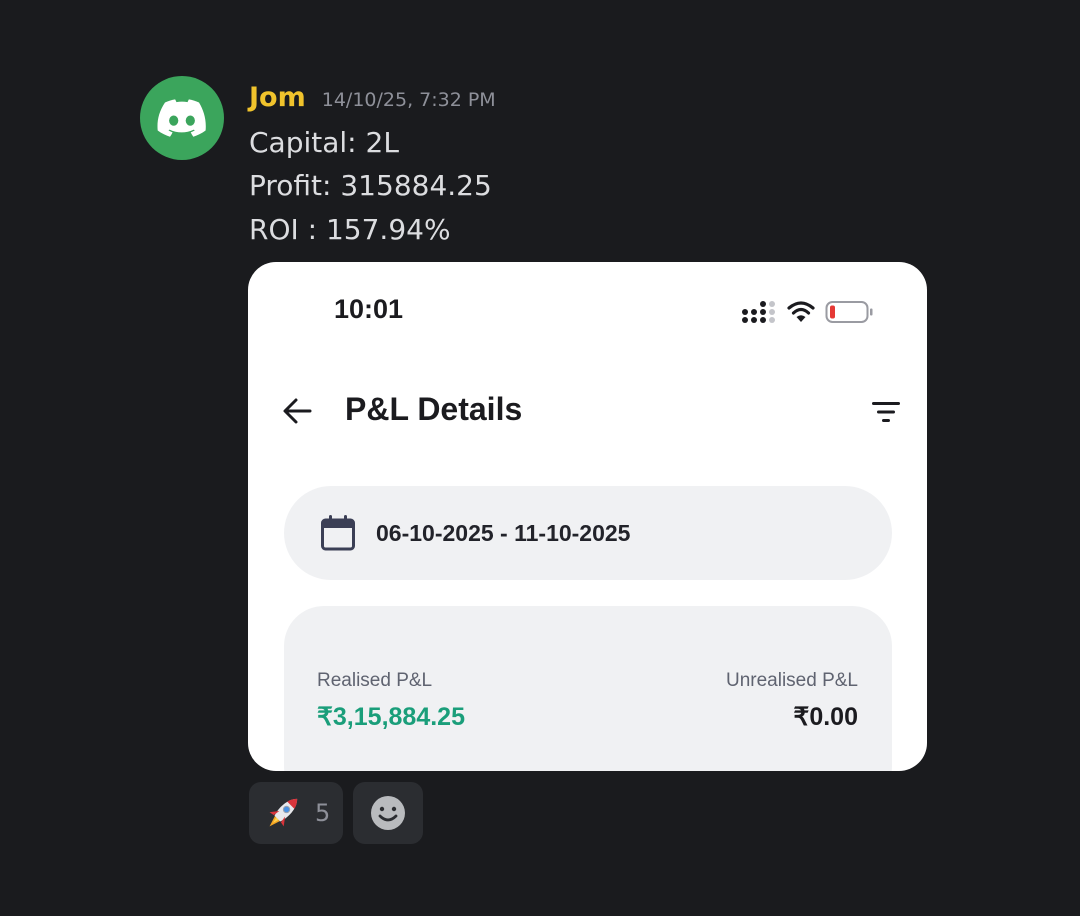 The image size is (1080, 916). Describe the element at coordinates (369, 309) in the screenshot. I see `status-time: 10:01` at that location.